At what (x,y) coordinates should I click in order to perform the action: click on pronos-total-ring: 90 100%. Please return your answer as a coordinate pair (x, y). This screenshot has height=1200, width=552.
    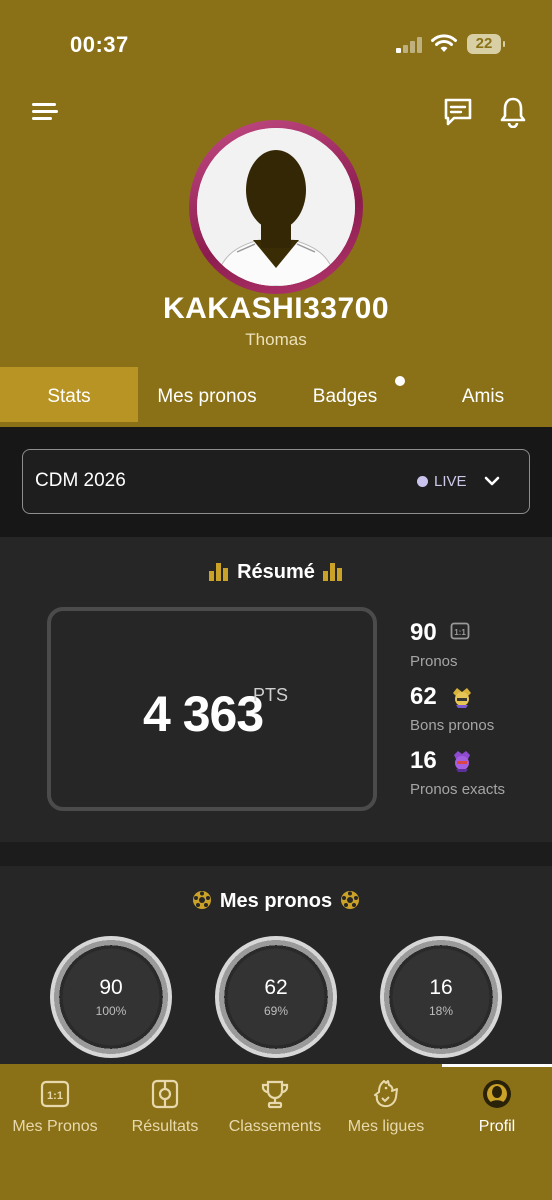
    Looking at the image, I should click on (111, 997).